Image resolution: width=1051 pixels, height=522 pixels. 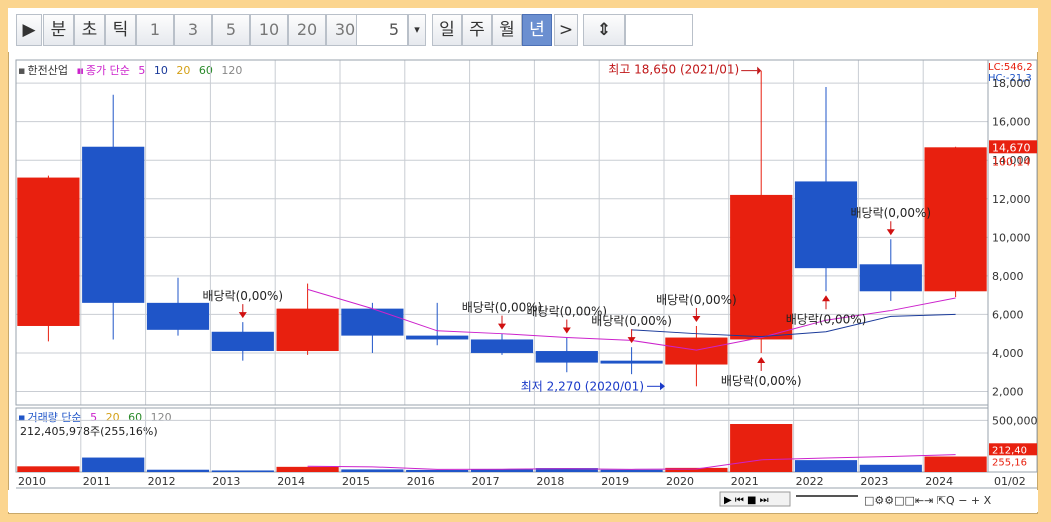 I want to click on x-tick-label: 2012, so click(x=162, y=481).